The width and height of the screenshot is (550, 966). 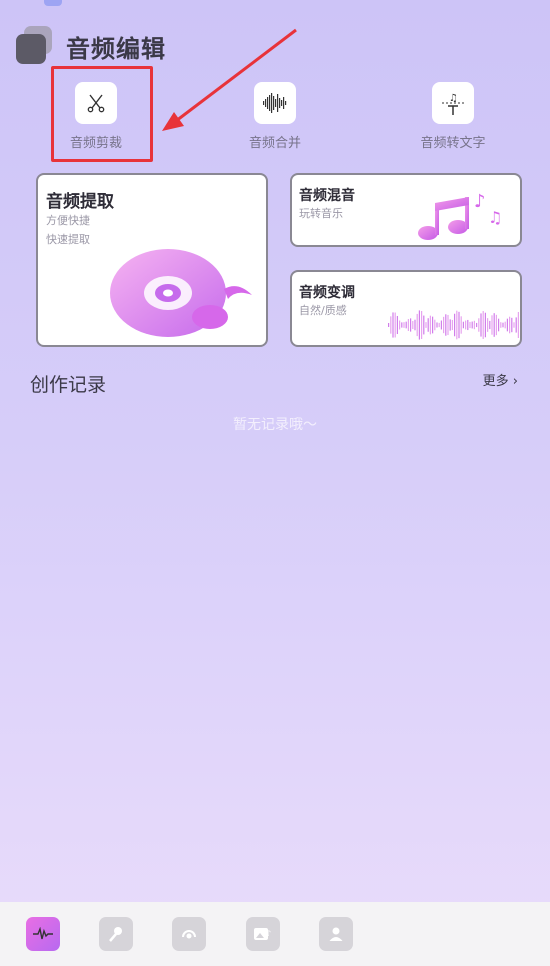 I want to click on bottom-tab-bar: ♪, so click(x=275, y=934).